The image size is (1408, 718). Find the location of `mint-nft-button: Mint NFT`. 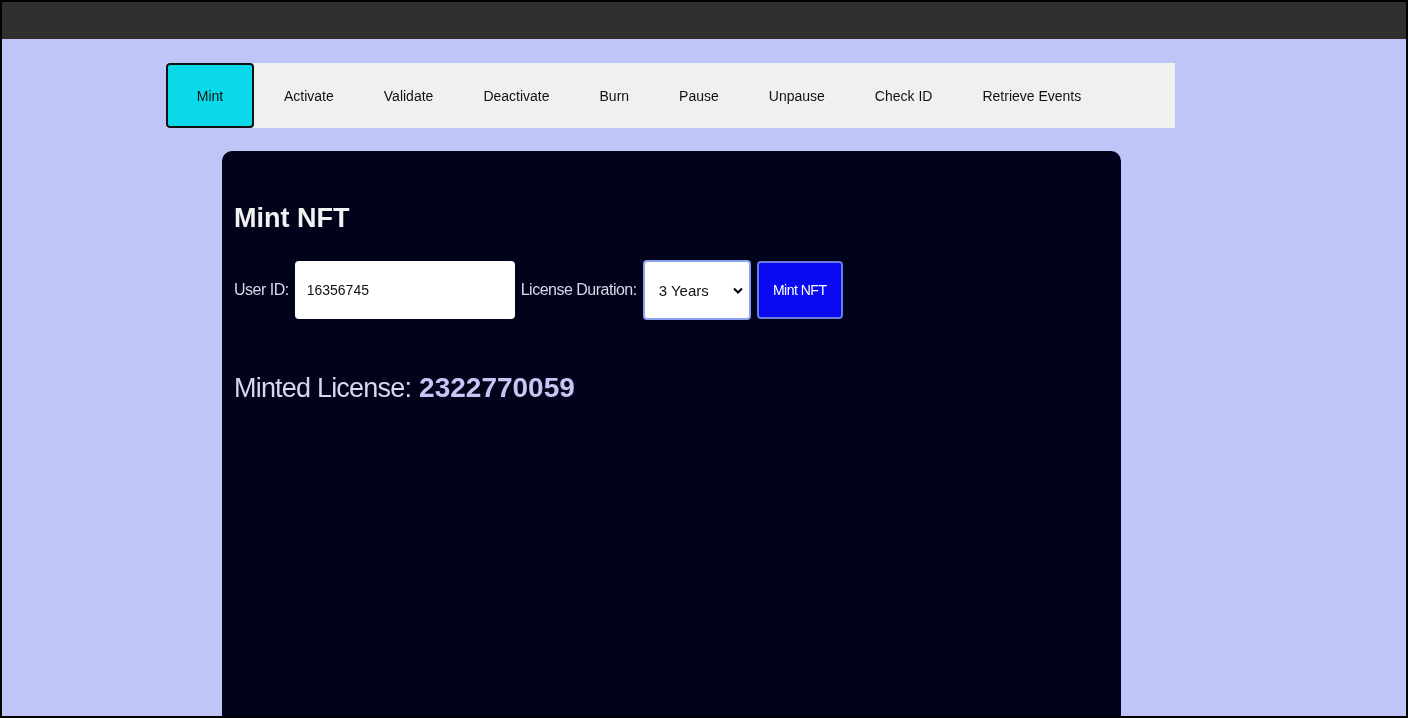

mint-nft-button: Mint NFT is located at coordinates (799, 290).